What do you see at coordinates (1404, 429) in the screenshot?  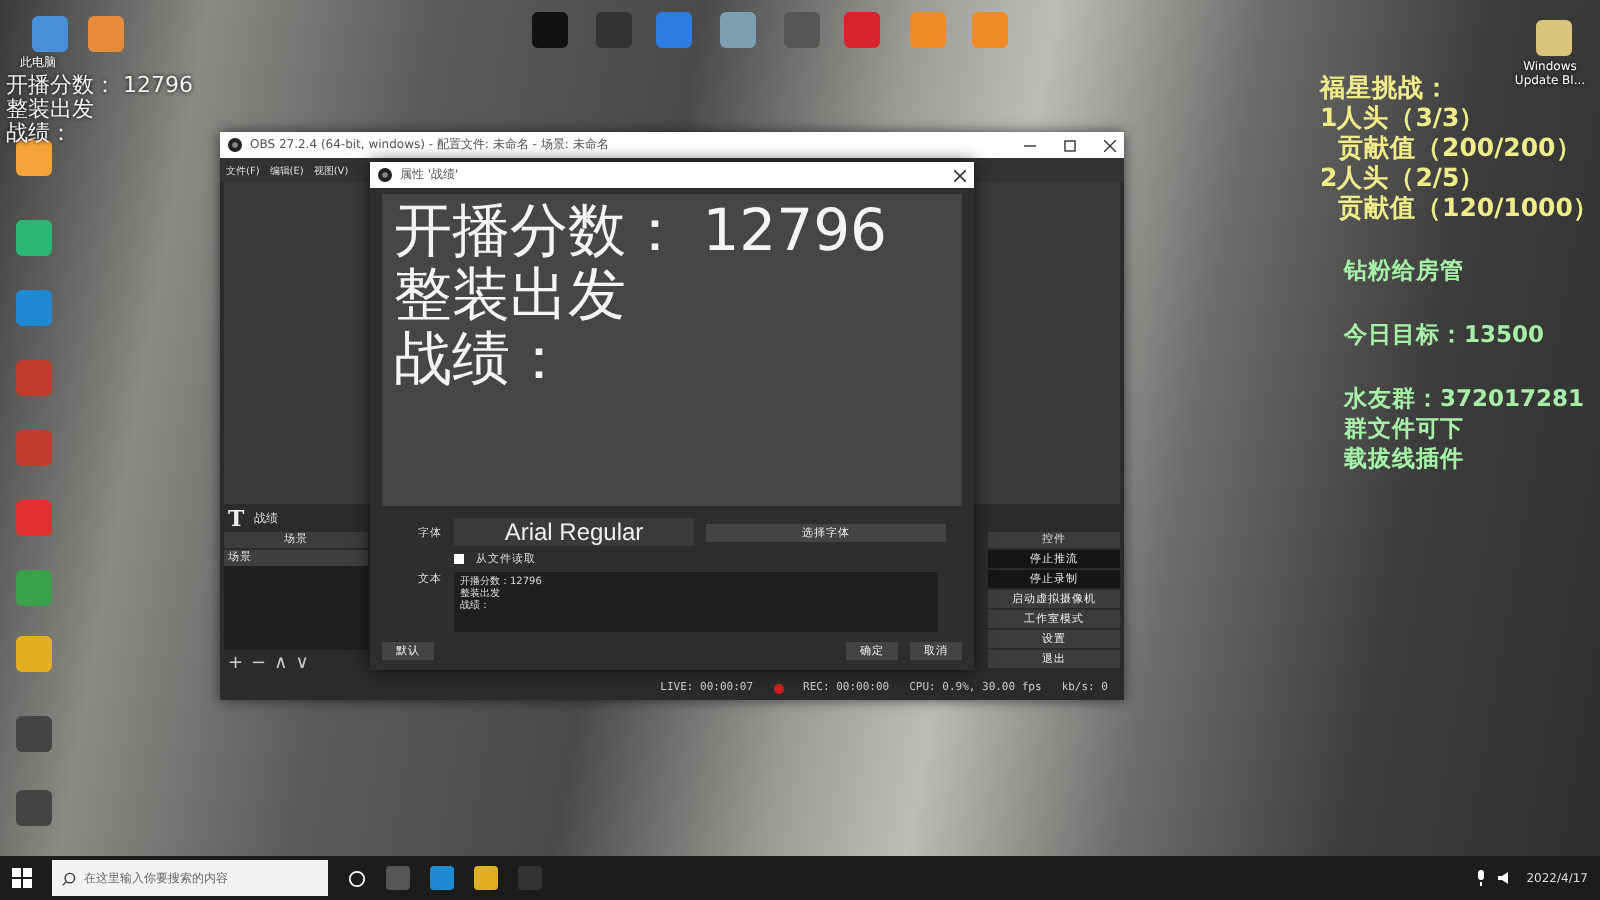 I see `info-text: 群文件可下` at bounding box center [1404, 429].